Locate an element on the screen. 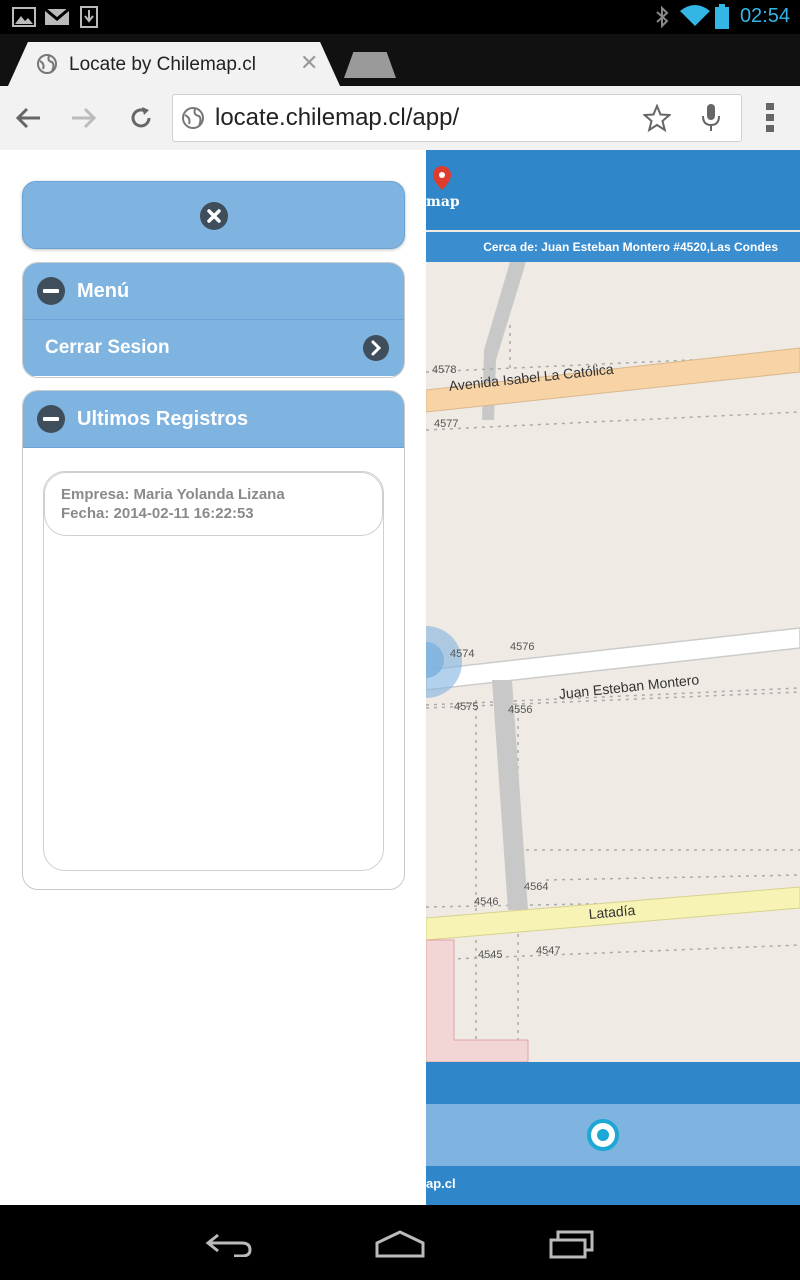 This screenshot has height=1280, width=800. app-header: map is located at coordinates (613, 190).